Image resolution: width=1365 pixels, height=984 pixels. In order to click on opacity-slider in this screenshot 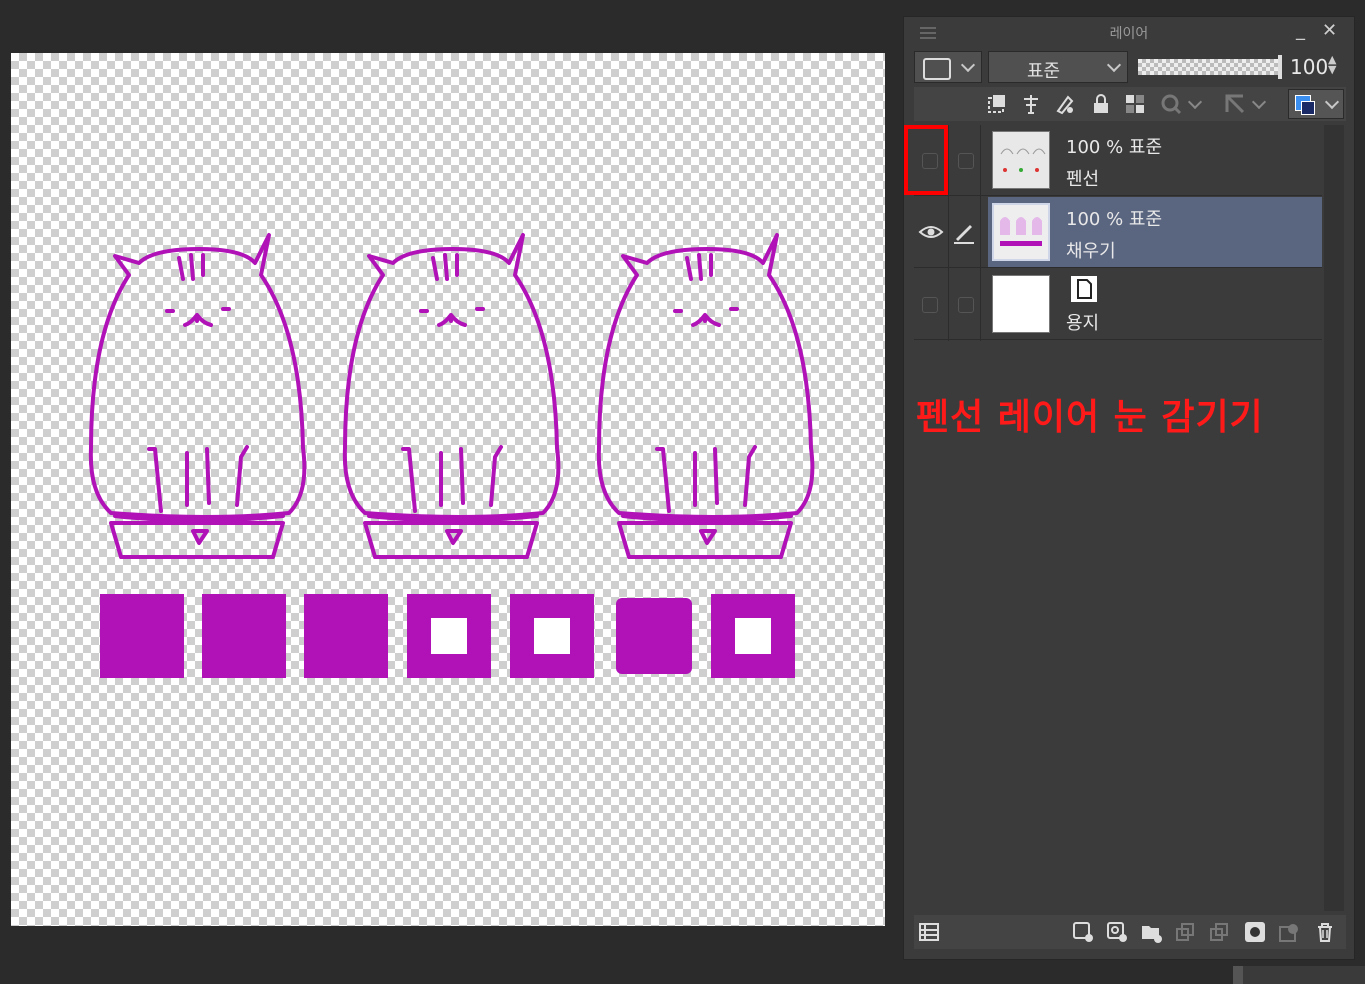, I will do `click(1210, 67)`.